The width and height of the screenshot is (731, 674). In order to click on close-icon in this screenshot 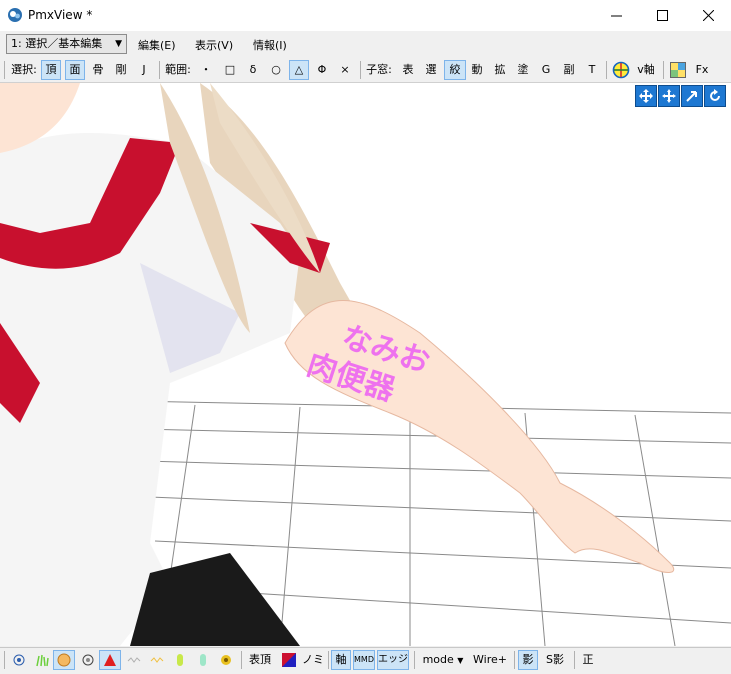, I will do `click(708, 15)`.